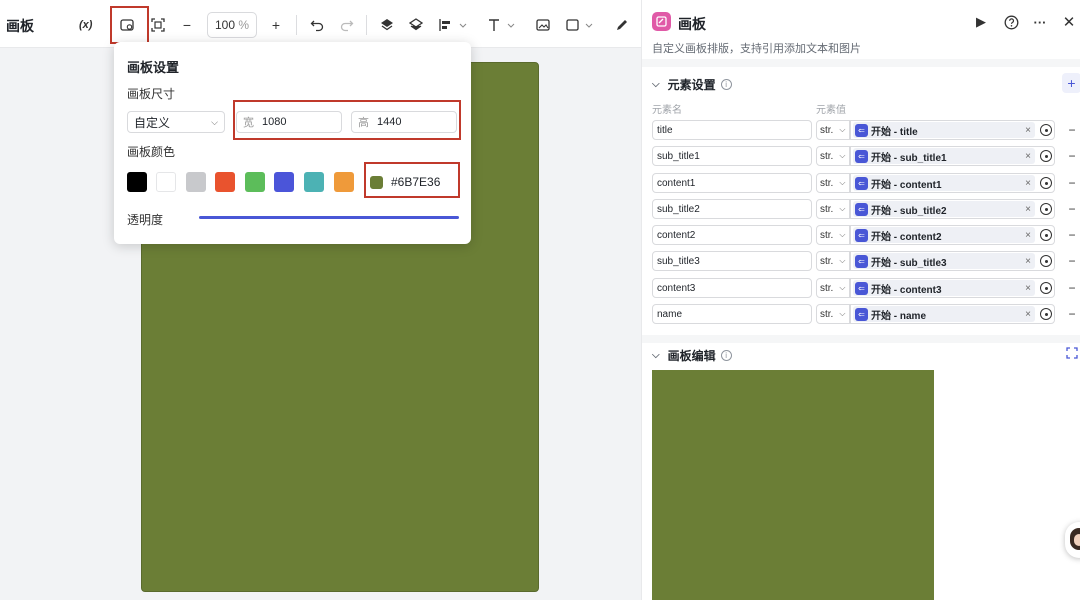 The image size is (1080, 600). What do you see at coordinates (827, 130) in the screenshot?
I see `element-type-value: str.` at bounding box center [827, 130].